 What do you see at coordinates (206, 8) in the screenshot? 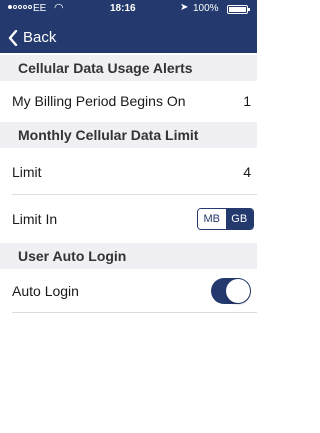
I see `battery-percentage: 100%` at bounding box center [206, 8].